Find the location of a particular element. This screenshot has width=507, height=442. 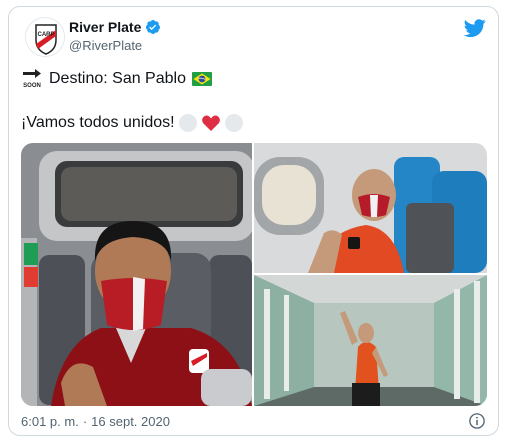

player-on-plane-image is located at coordinates (370, 208).